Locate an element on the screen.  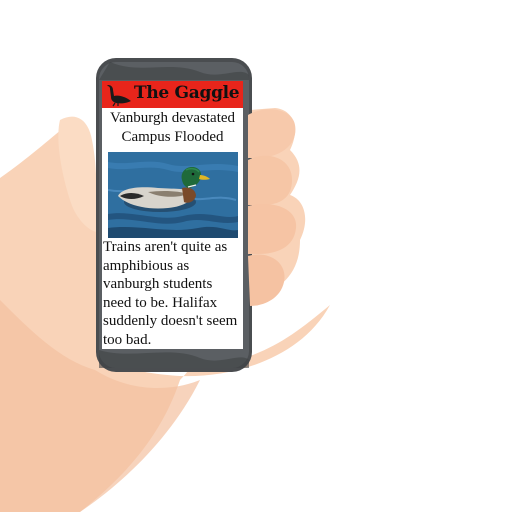
article-headline: Vanburgh devastated Campus Flooded is located at coordinates (172, 128).